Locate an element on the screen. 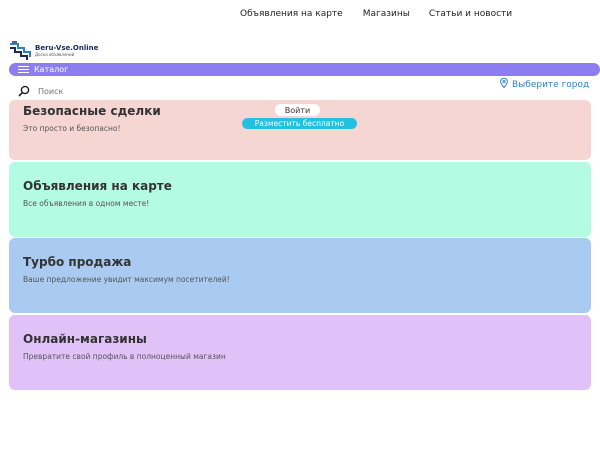 The image size is (600, 450). login-button: Войти is located at coordinates (297, 110).